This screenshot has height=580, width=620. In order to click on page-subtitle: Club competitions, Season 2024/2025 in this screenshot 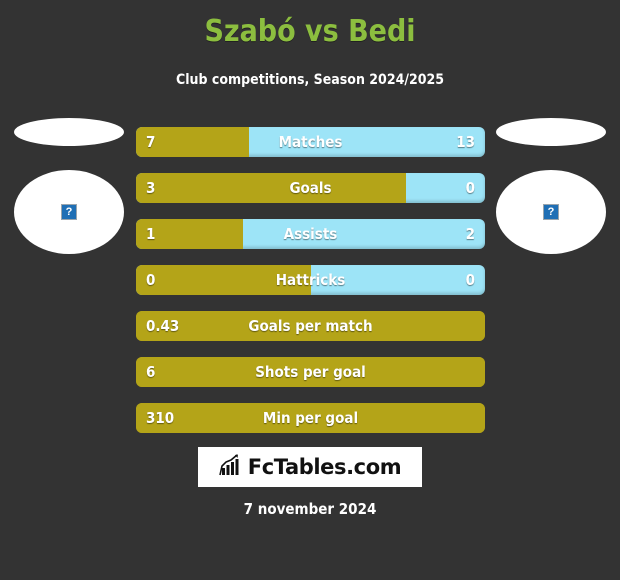, I will do `click(310, 80)`.